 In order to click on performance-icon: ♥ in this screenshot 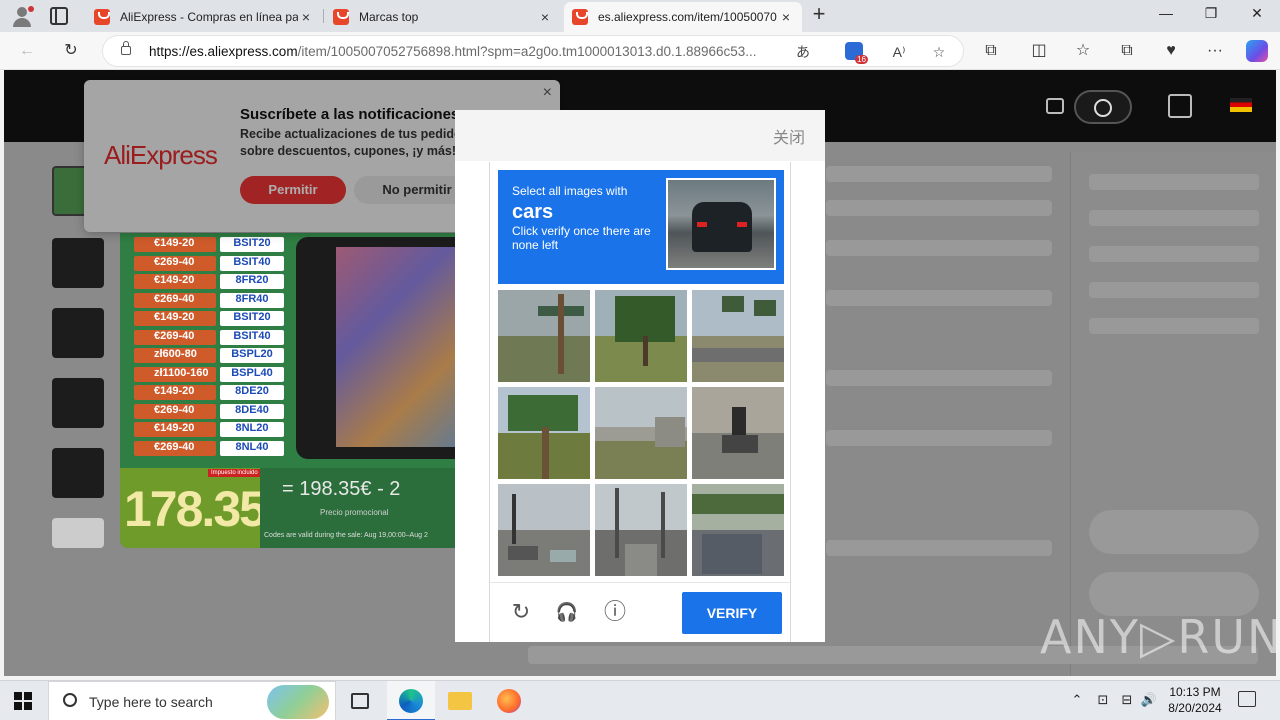, I will do `click(1171, 51)`.